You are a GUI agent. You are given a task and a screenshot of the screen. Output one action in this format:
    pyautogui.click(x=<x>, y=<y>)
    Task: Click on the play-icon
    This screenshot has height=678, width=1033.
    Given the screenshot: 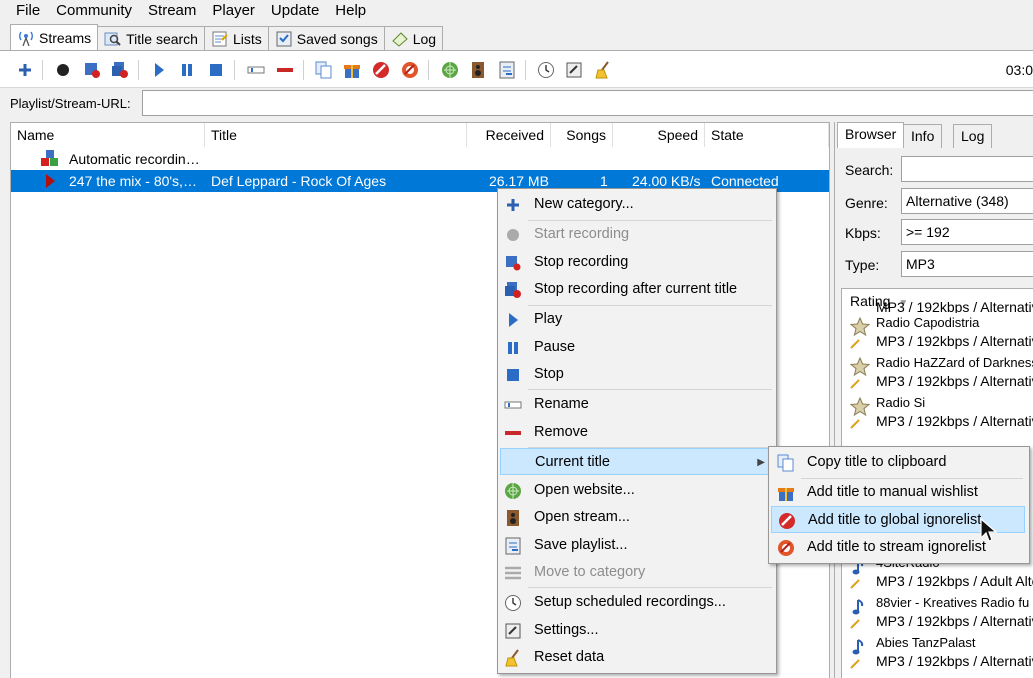 What is the action you would take?
    pyautogui.click(x=159, y=70)
    